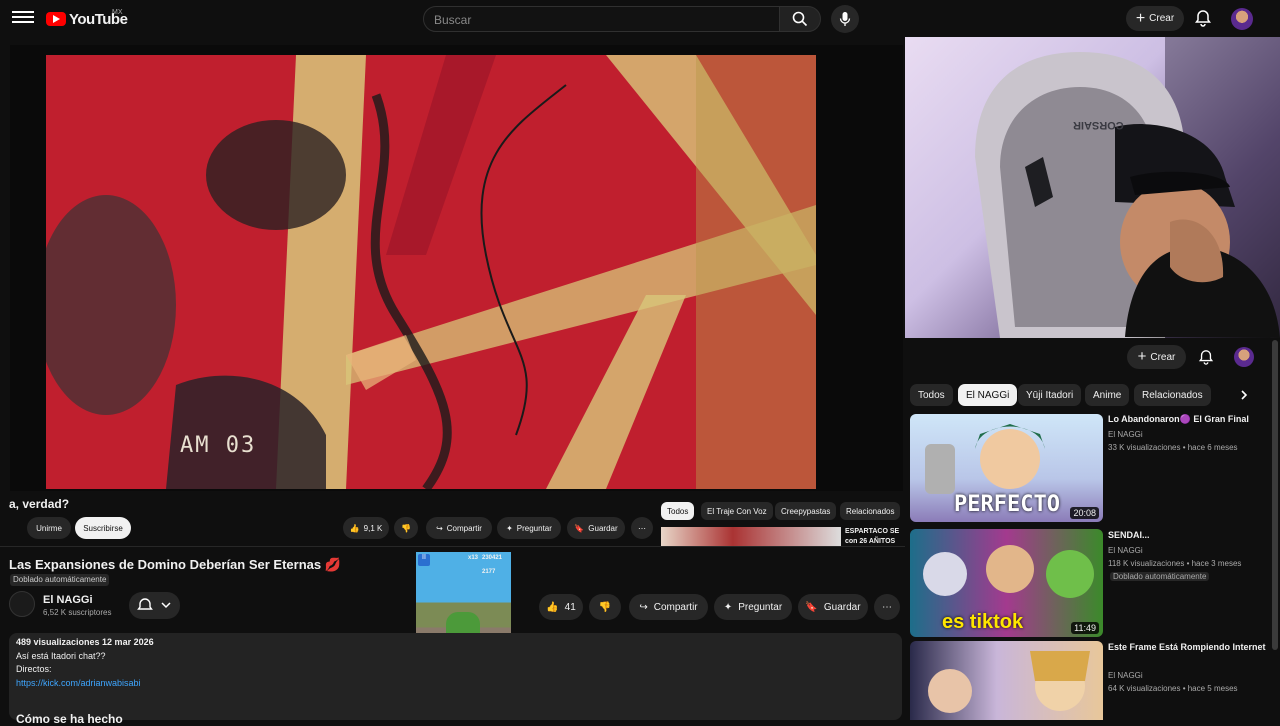 Image resolution: width=1280 pixels, height=726 pixels. Describe the element at coordinates (1244, 357) in the screenshot. I see `user-avatar-secondary` at that location.